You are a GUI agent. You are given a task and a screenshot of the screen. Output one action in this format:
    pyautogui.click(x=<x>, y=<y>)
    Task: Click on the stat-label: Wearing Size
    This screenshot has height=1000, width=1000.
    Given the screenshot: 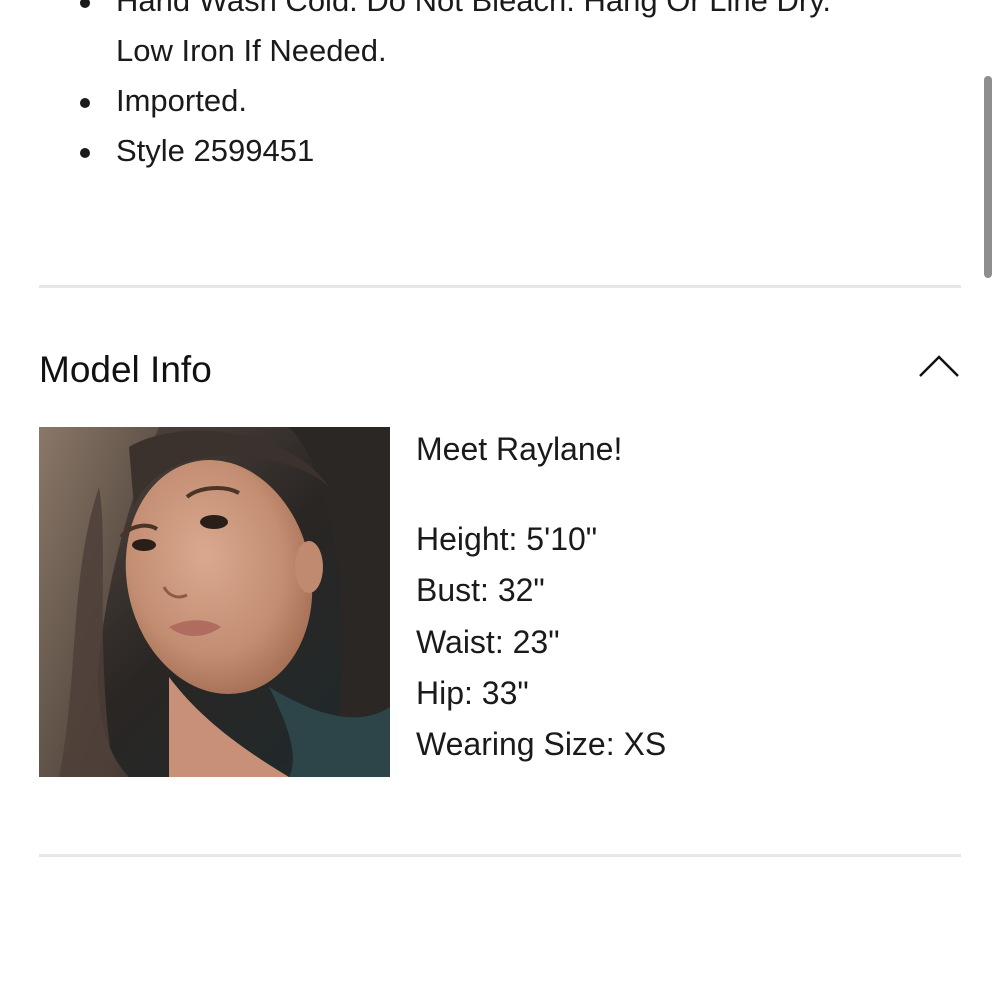 What is the action you would take?
    pyautogui.click(x=511, y=744)
    